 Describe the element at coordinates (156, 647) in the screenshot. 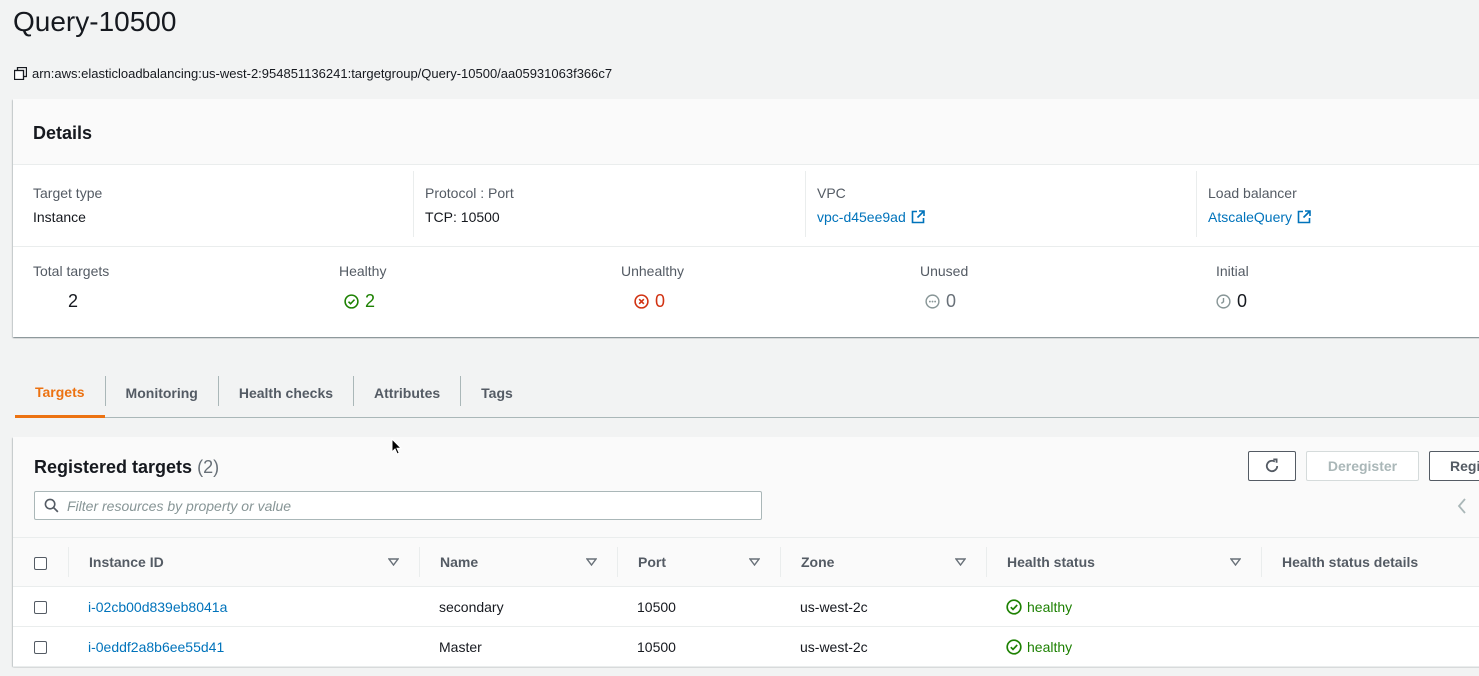

I see `instance-id-link: i-0eddf2a8b6ee55d41` at that location.